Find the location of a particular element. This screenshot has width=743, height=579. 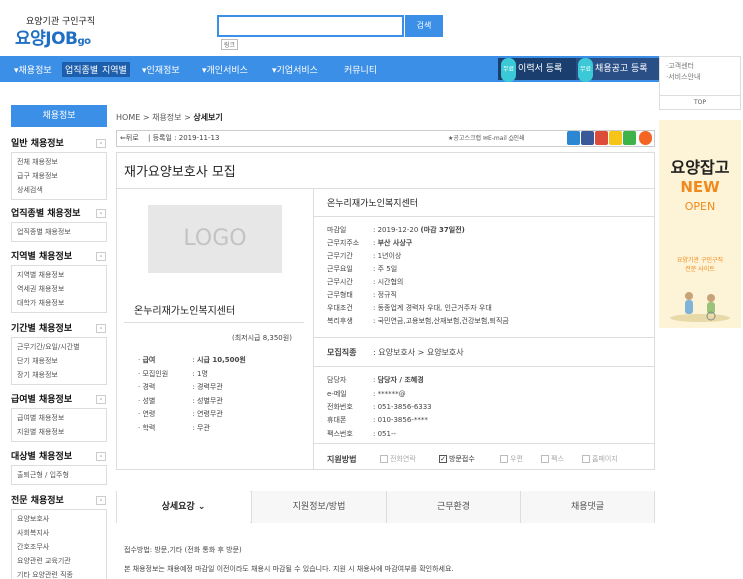

job-post-register-button: 무료 채용공고 등록 is located at coordinates (617, 70).